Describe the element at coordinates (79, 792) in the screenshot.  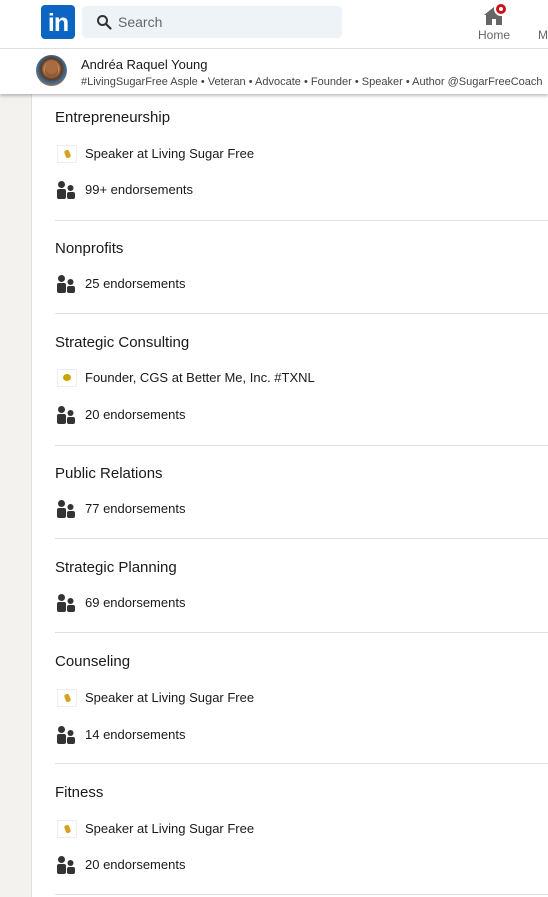
I see `skill-name: Fitness` at that location.